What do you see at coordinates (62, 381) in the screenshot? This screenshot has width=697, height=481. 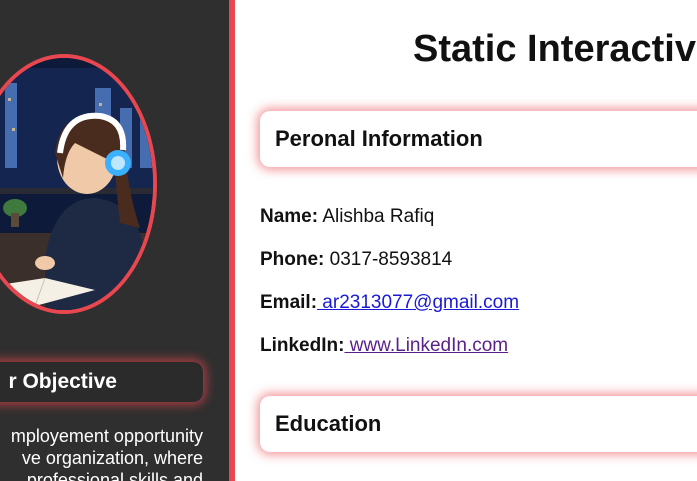 I see `career-objective-title: r Objective` at bounding box center [62, 381].